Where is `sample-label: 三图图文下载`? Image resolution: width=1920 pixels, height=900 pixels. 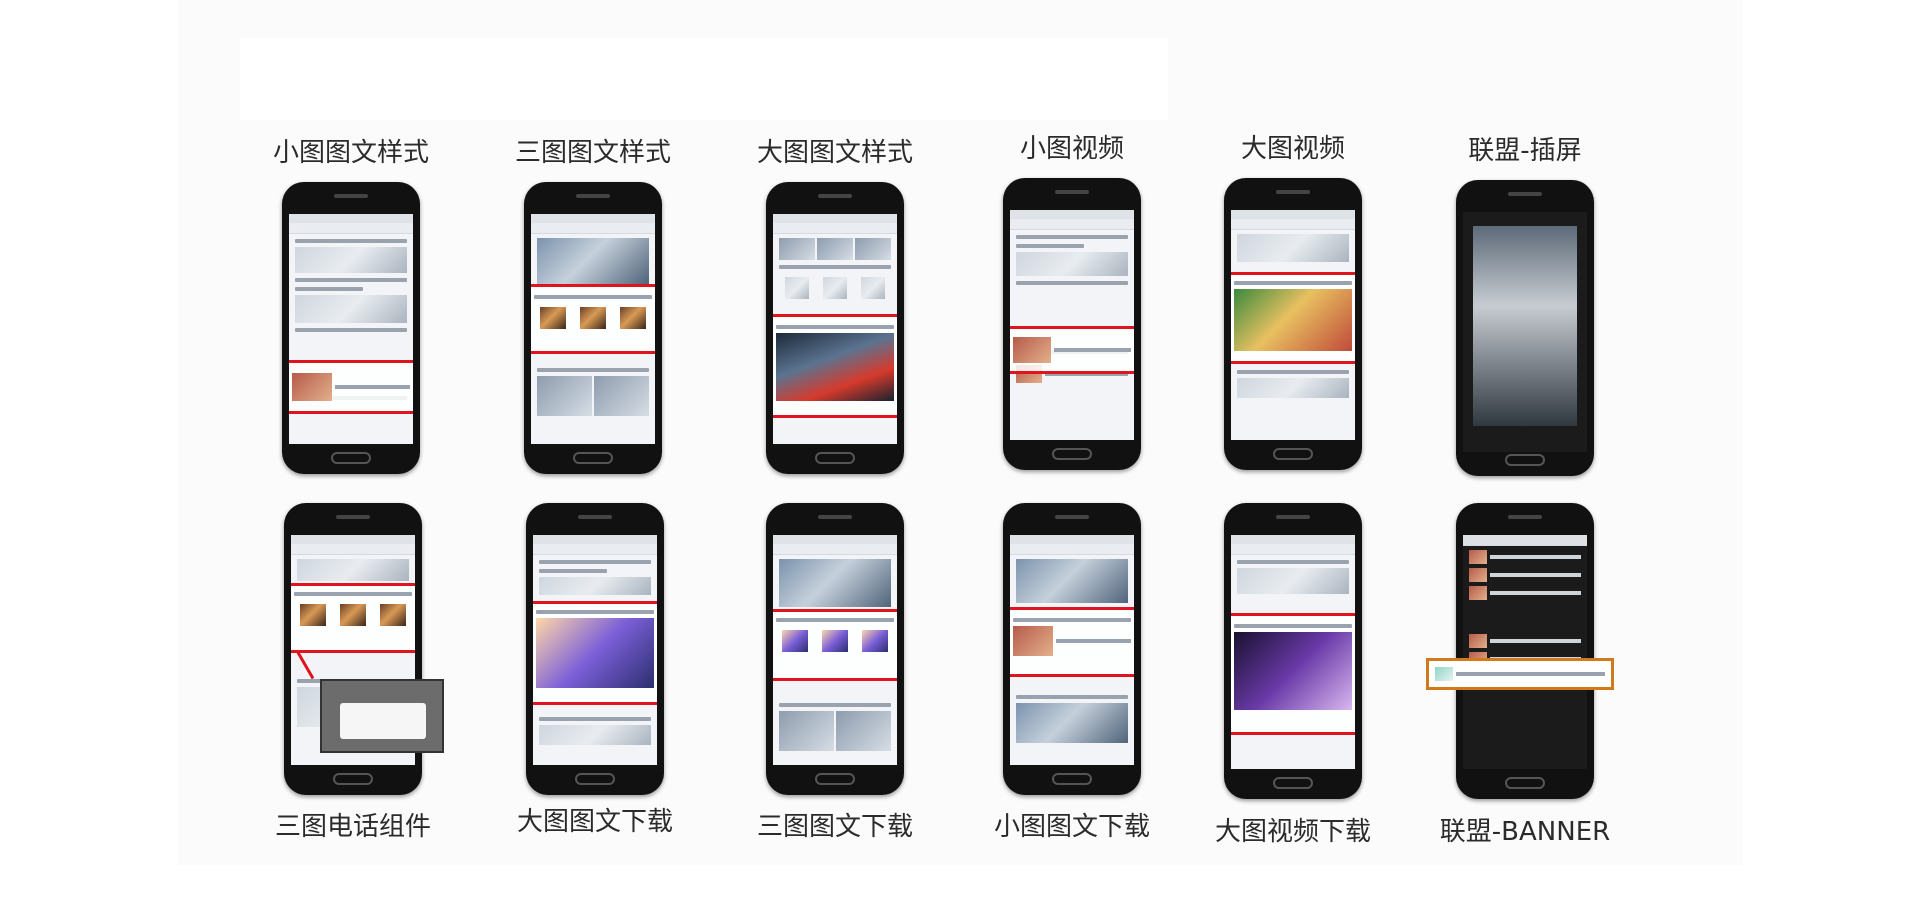
sample-label: 三图图文下载 is located at coordinates (834, 827).